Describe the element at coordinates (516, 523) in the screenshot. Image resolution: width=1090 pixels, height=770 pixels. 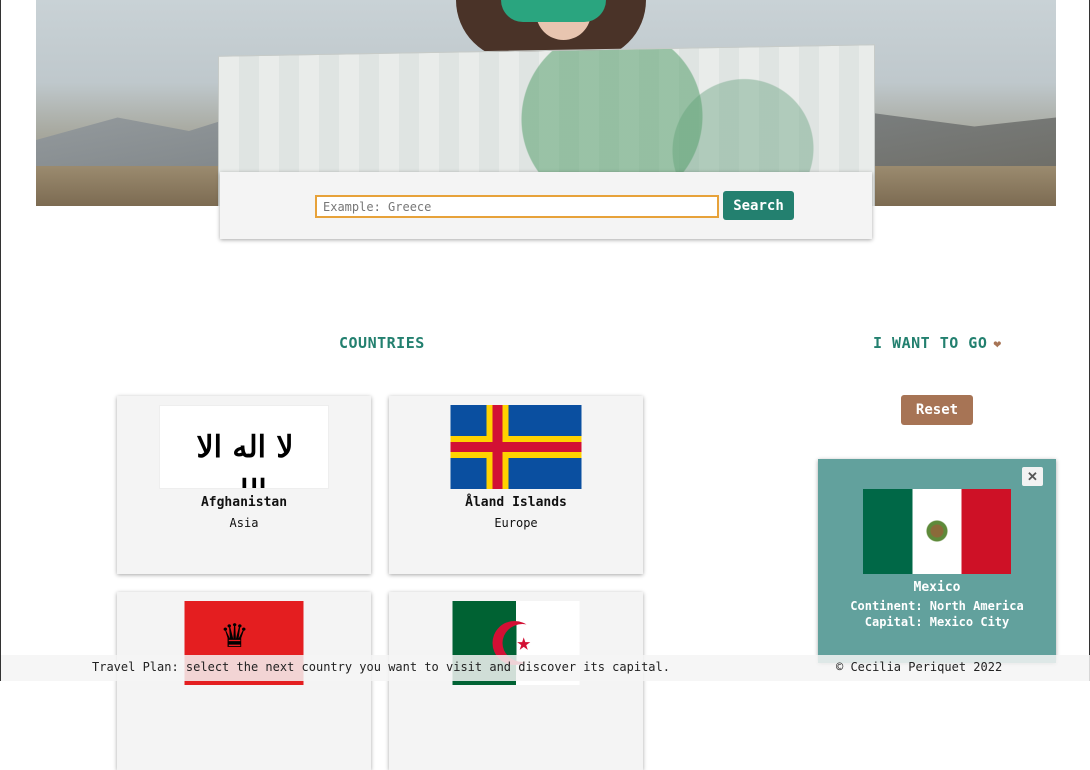
I see `country-continent: Europe` at that location.